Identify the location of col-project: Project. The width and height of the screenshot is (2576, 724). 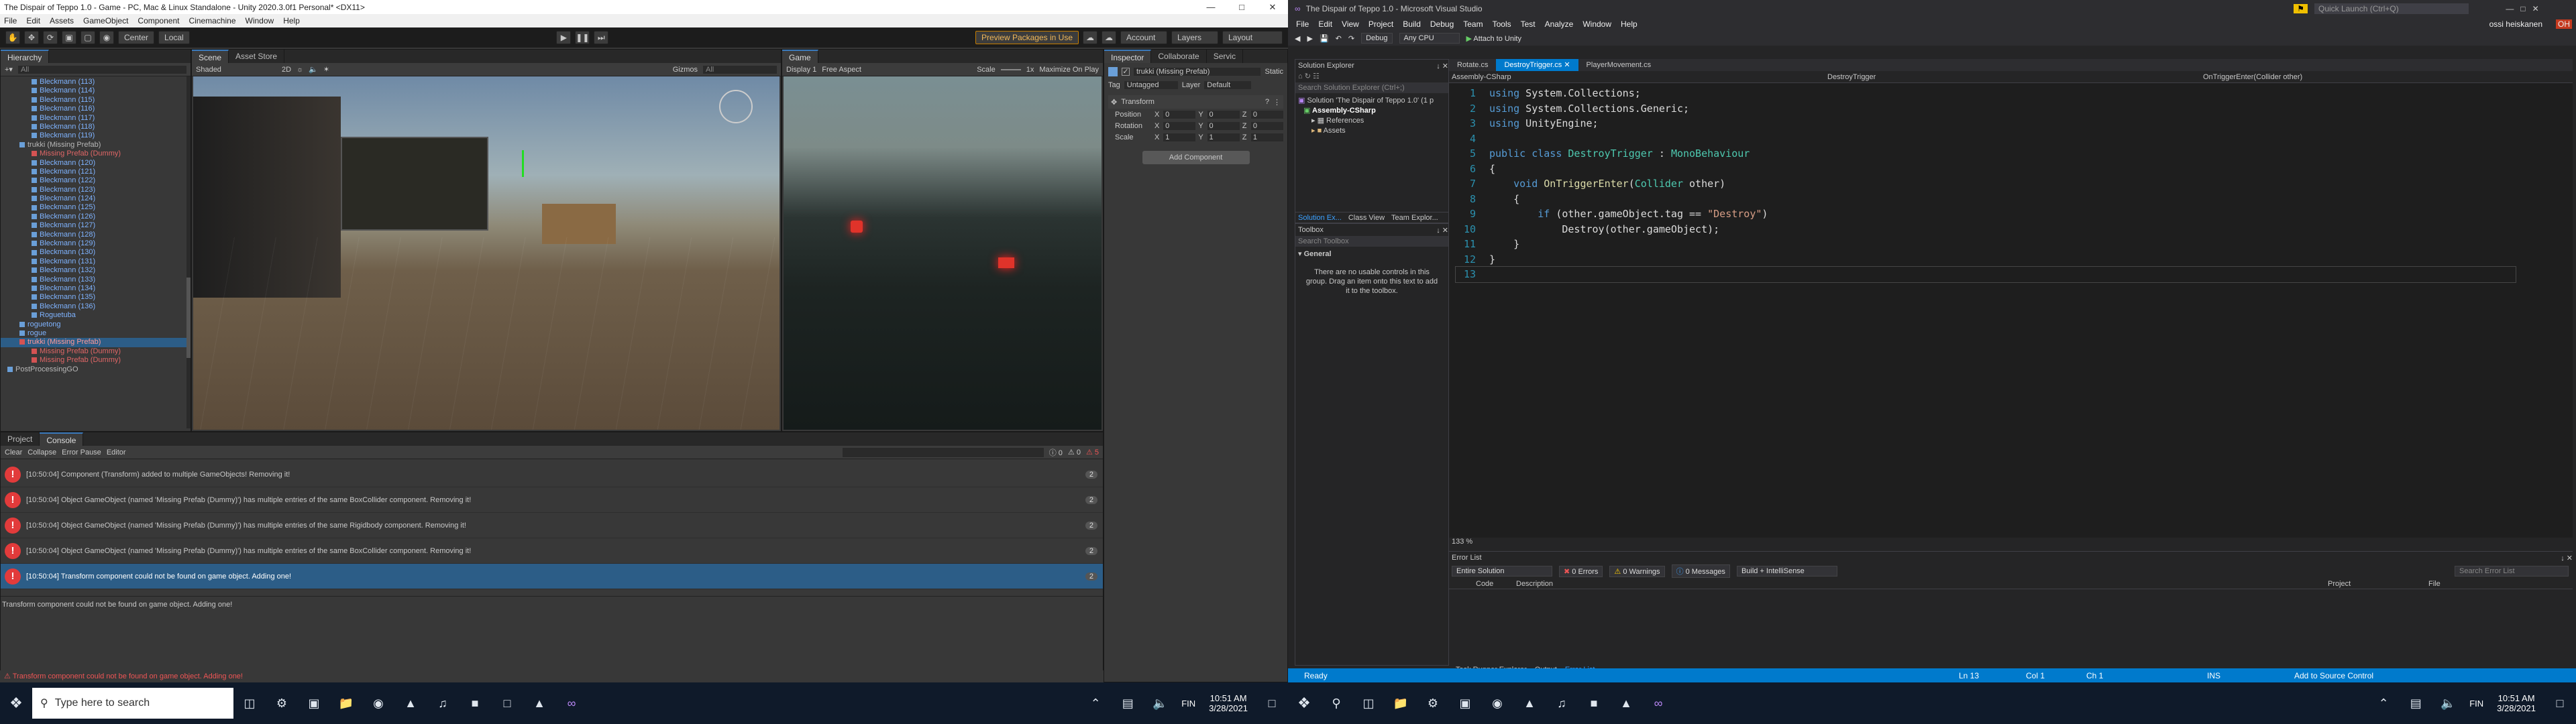
(2378, 584).